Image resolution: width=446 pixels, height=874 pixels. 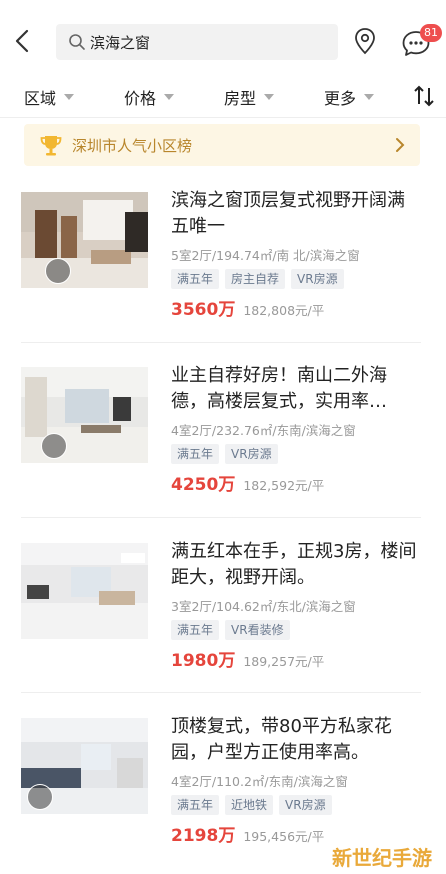 I want to click on listing-unit-price: 182,592元/平, so click(x=284, y=485).